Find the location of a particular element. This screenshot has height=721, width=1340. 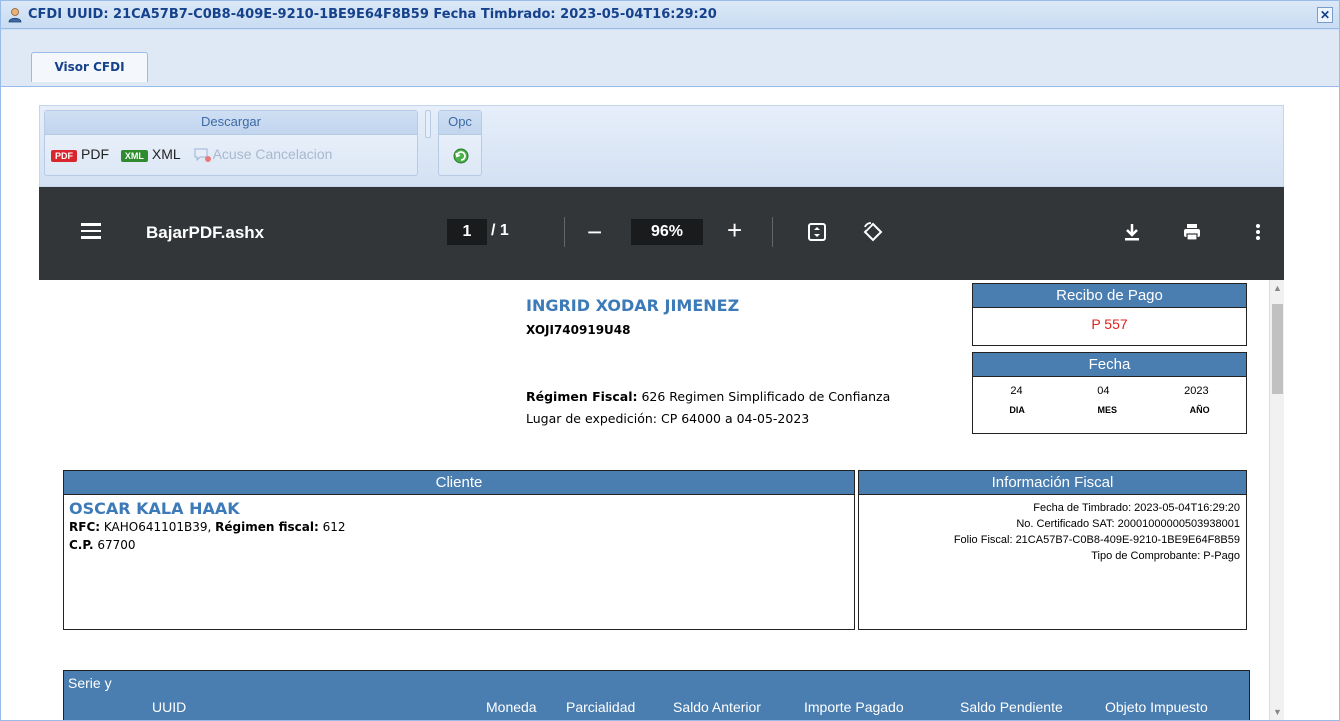

fecha-values: 24 04 2023 is located at coordinates (1109, 391).